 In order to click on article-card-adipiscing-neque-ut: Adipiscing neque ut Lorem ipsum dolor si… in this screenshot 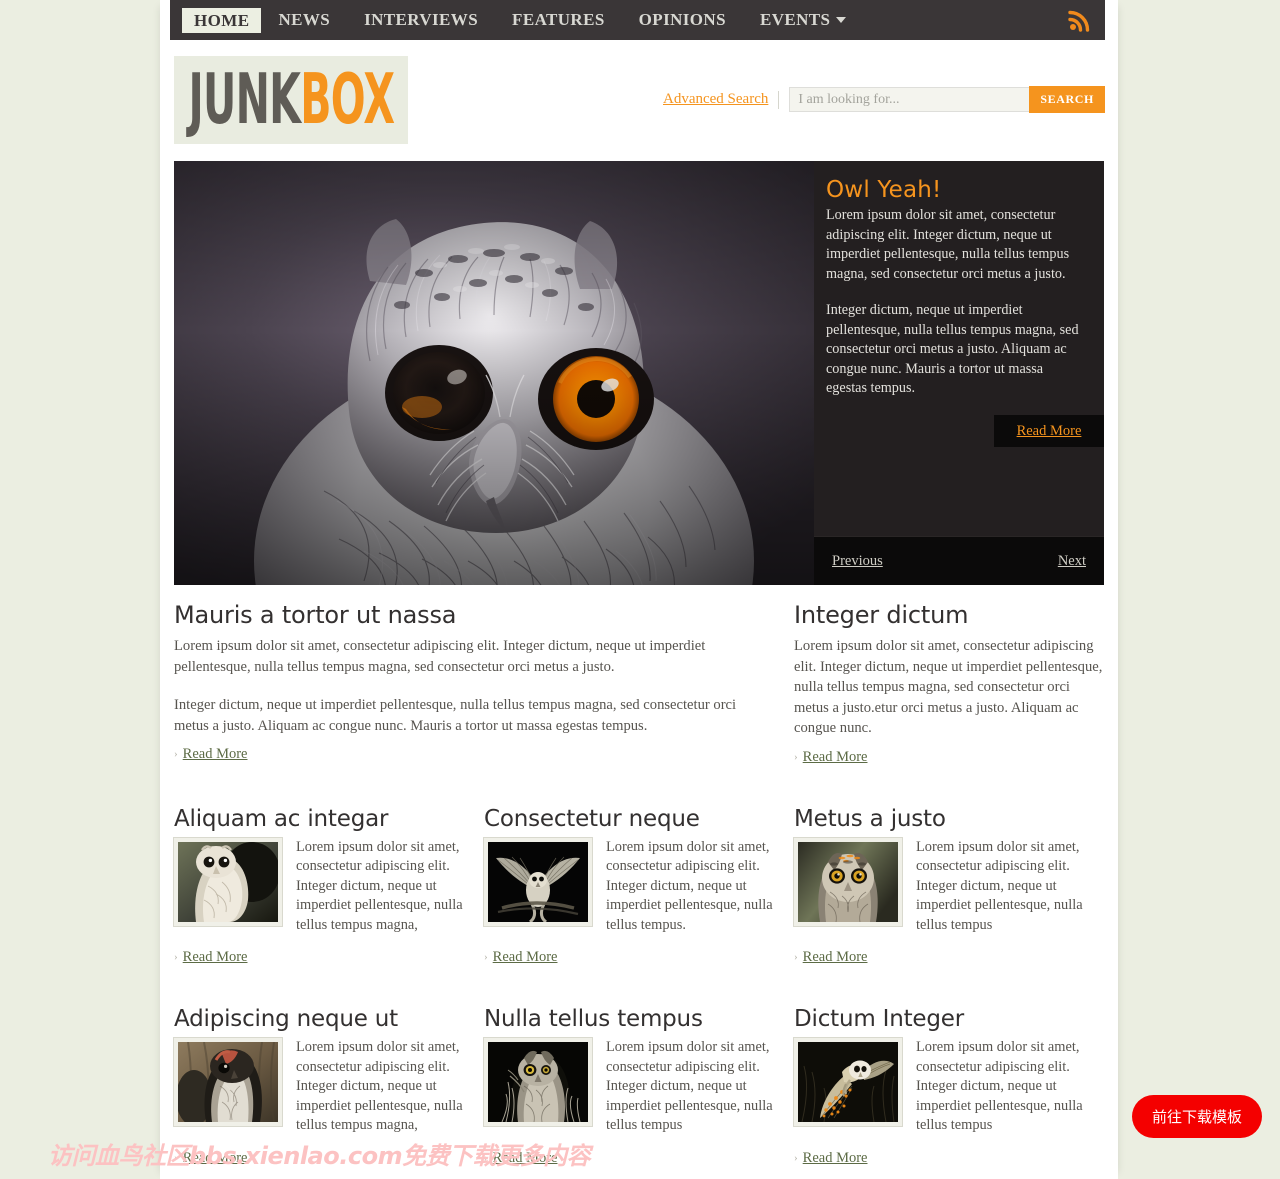, I will do `click(328, 1085)`.